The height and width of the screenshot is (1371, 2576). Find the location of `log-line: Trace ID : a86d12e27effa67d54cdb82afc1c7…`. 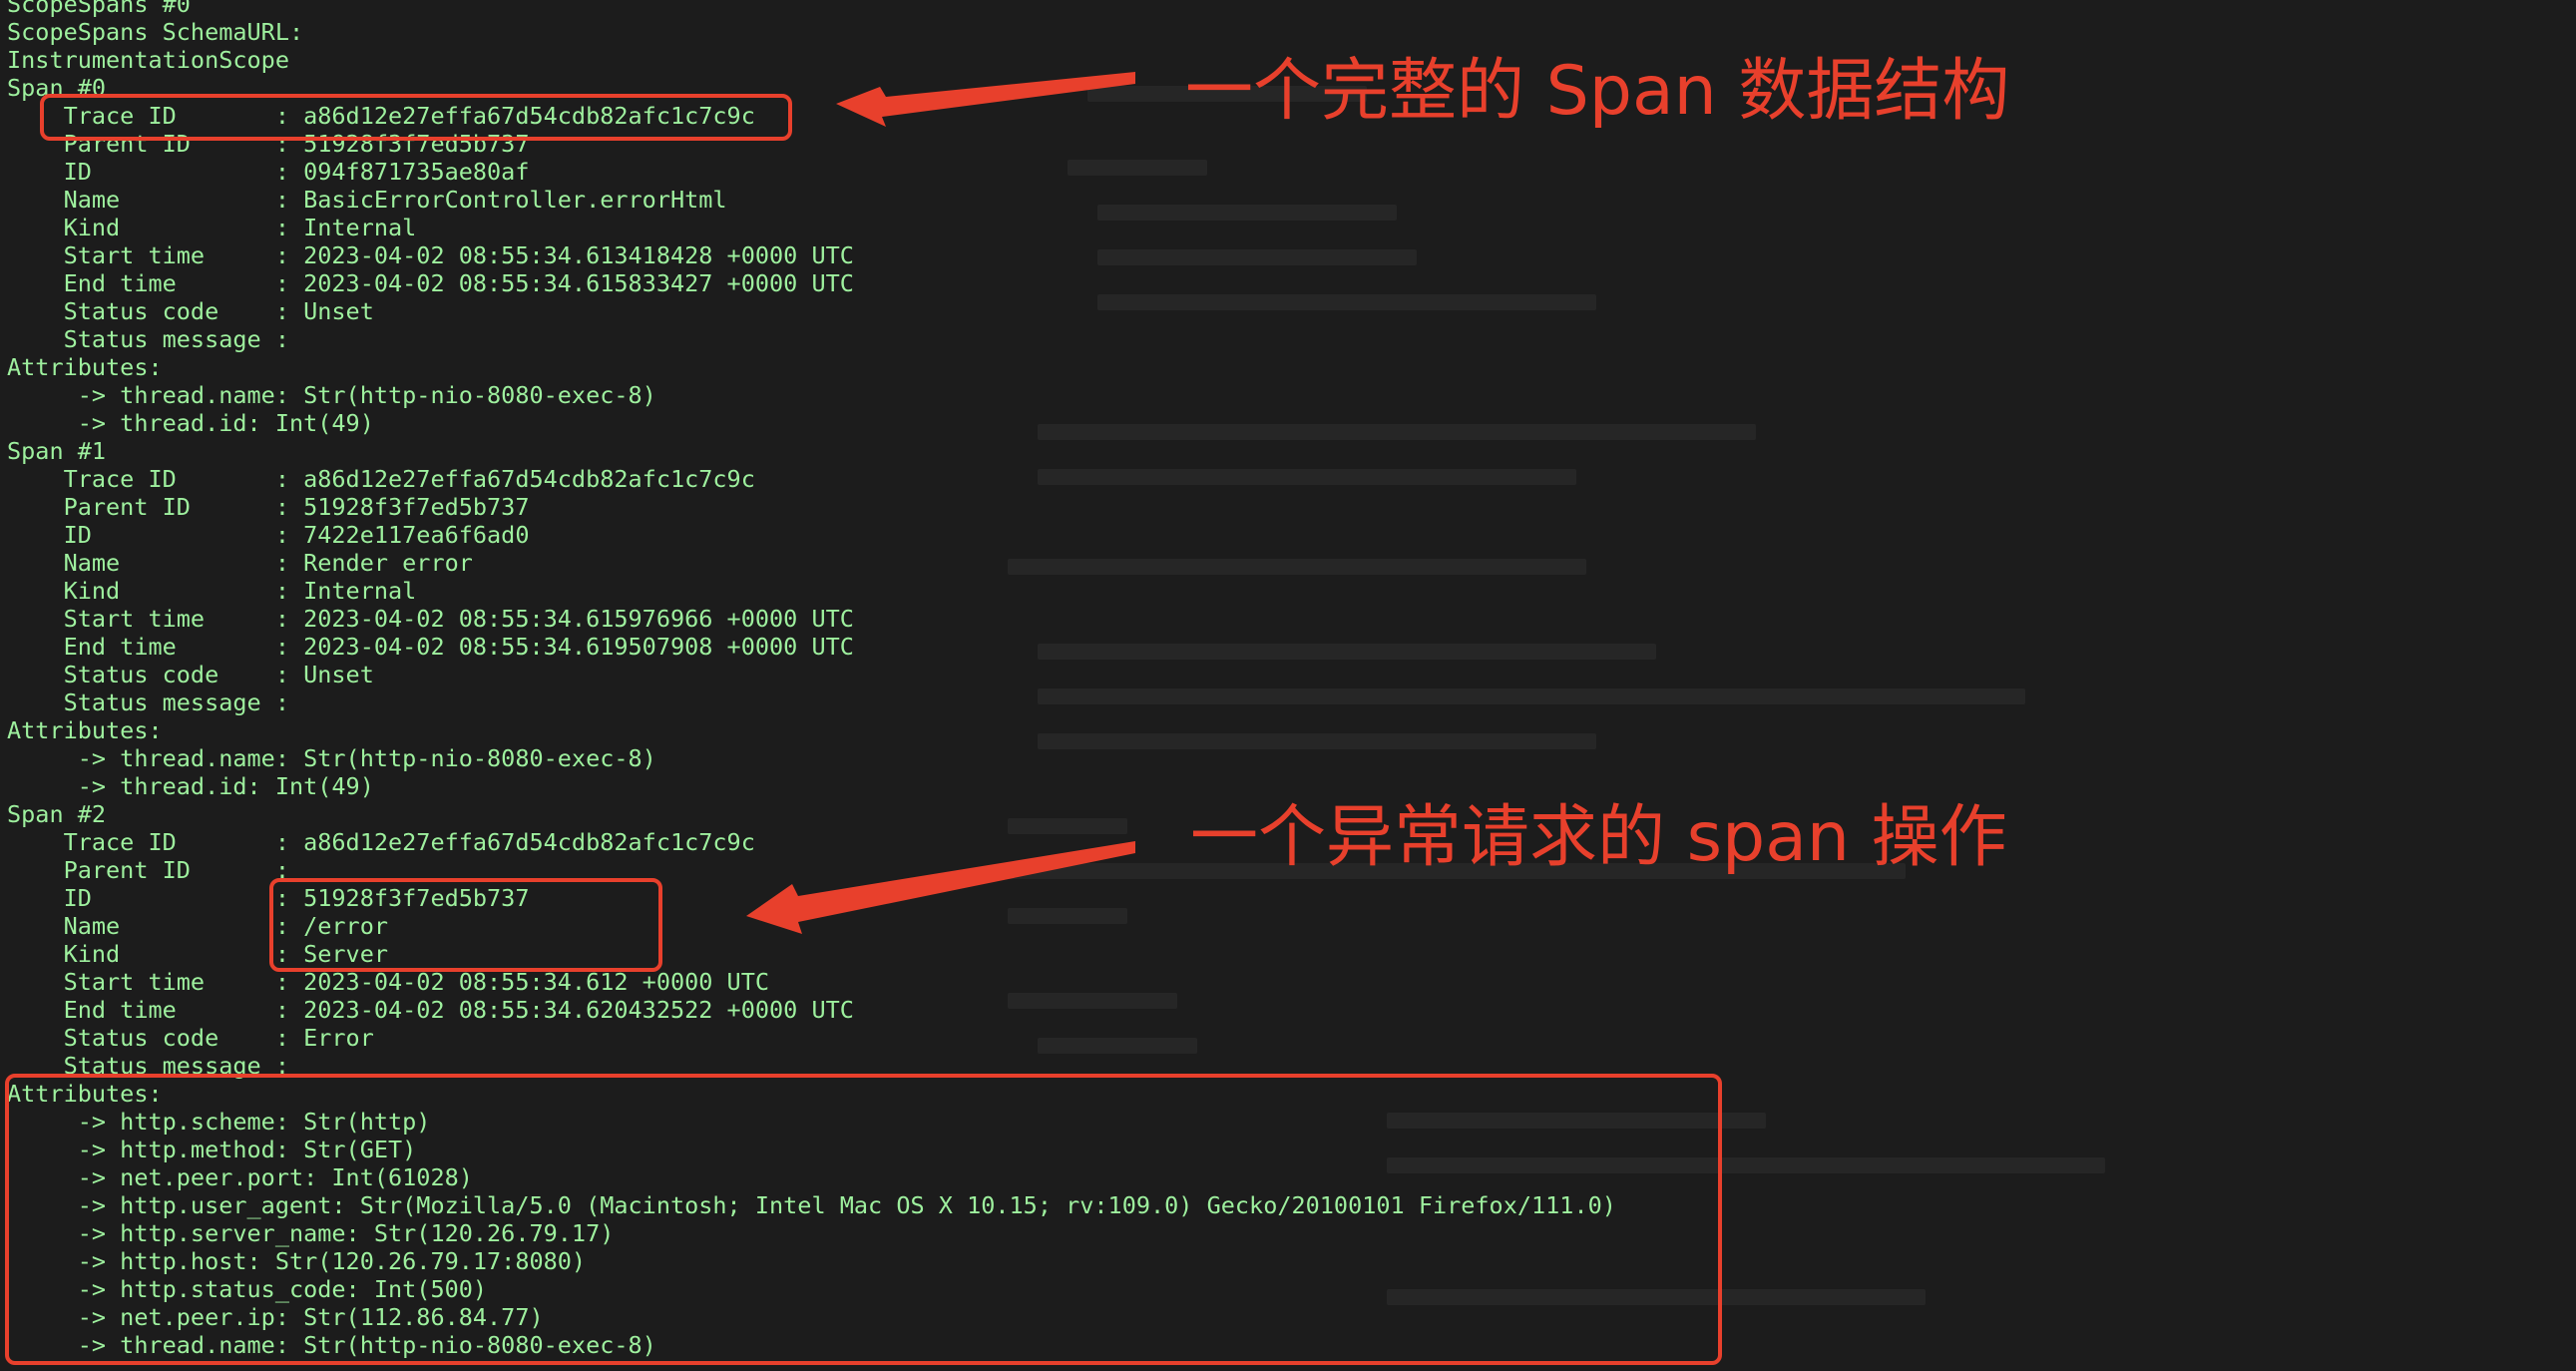

log-line: Trace ID : a86d12e27effa67d54cdb82afc1c7… is located at coordinates (381, 479).